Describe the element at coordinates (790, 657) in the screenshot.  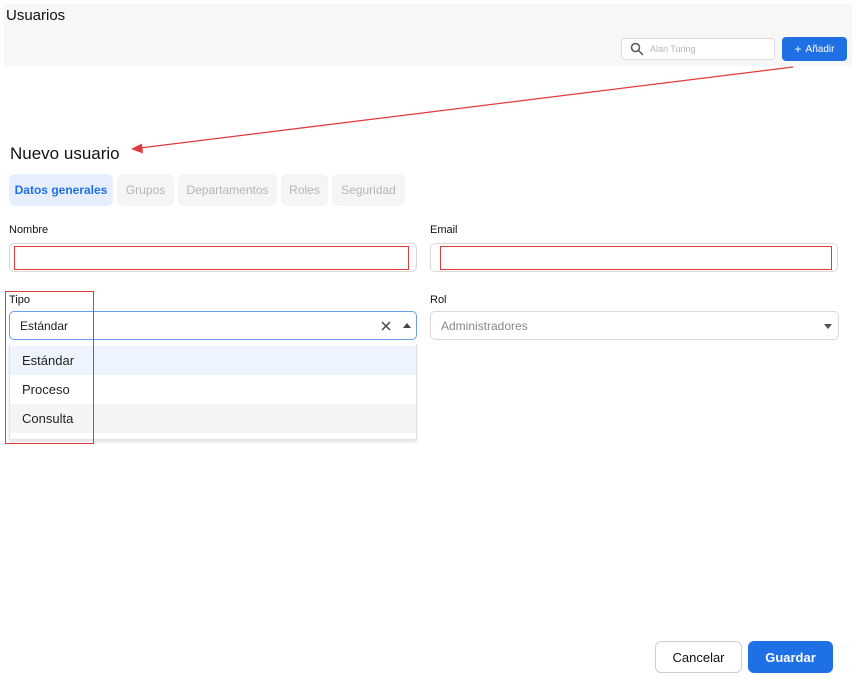
I see `save-button: Guardar` at that location.